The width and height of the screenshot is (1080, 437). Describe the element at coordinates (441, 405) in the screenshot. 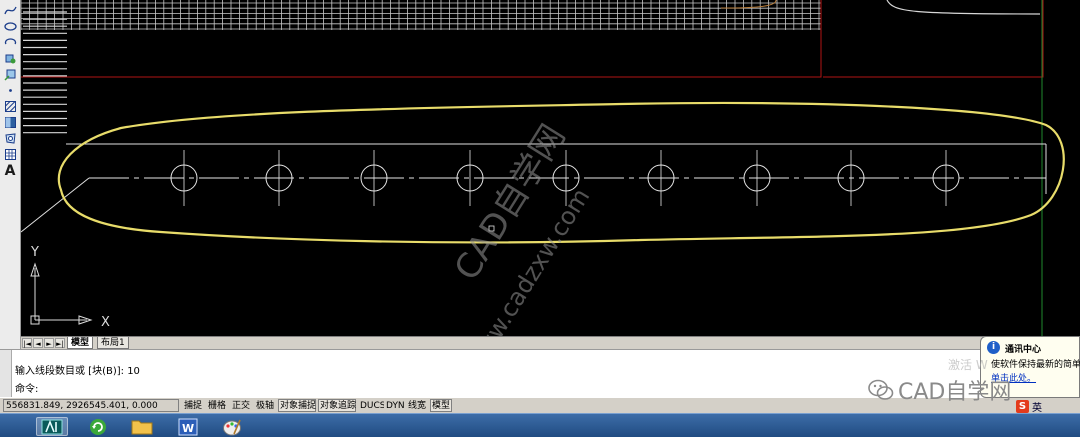

I see `status-toggle-9: 模型` at that location.